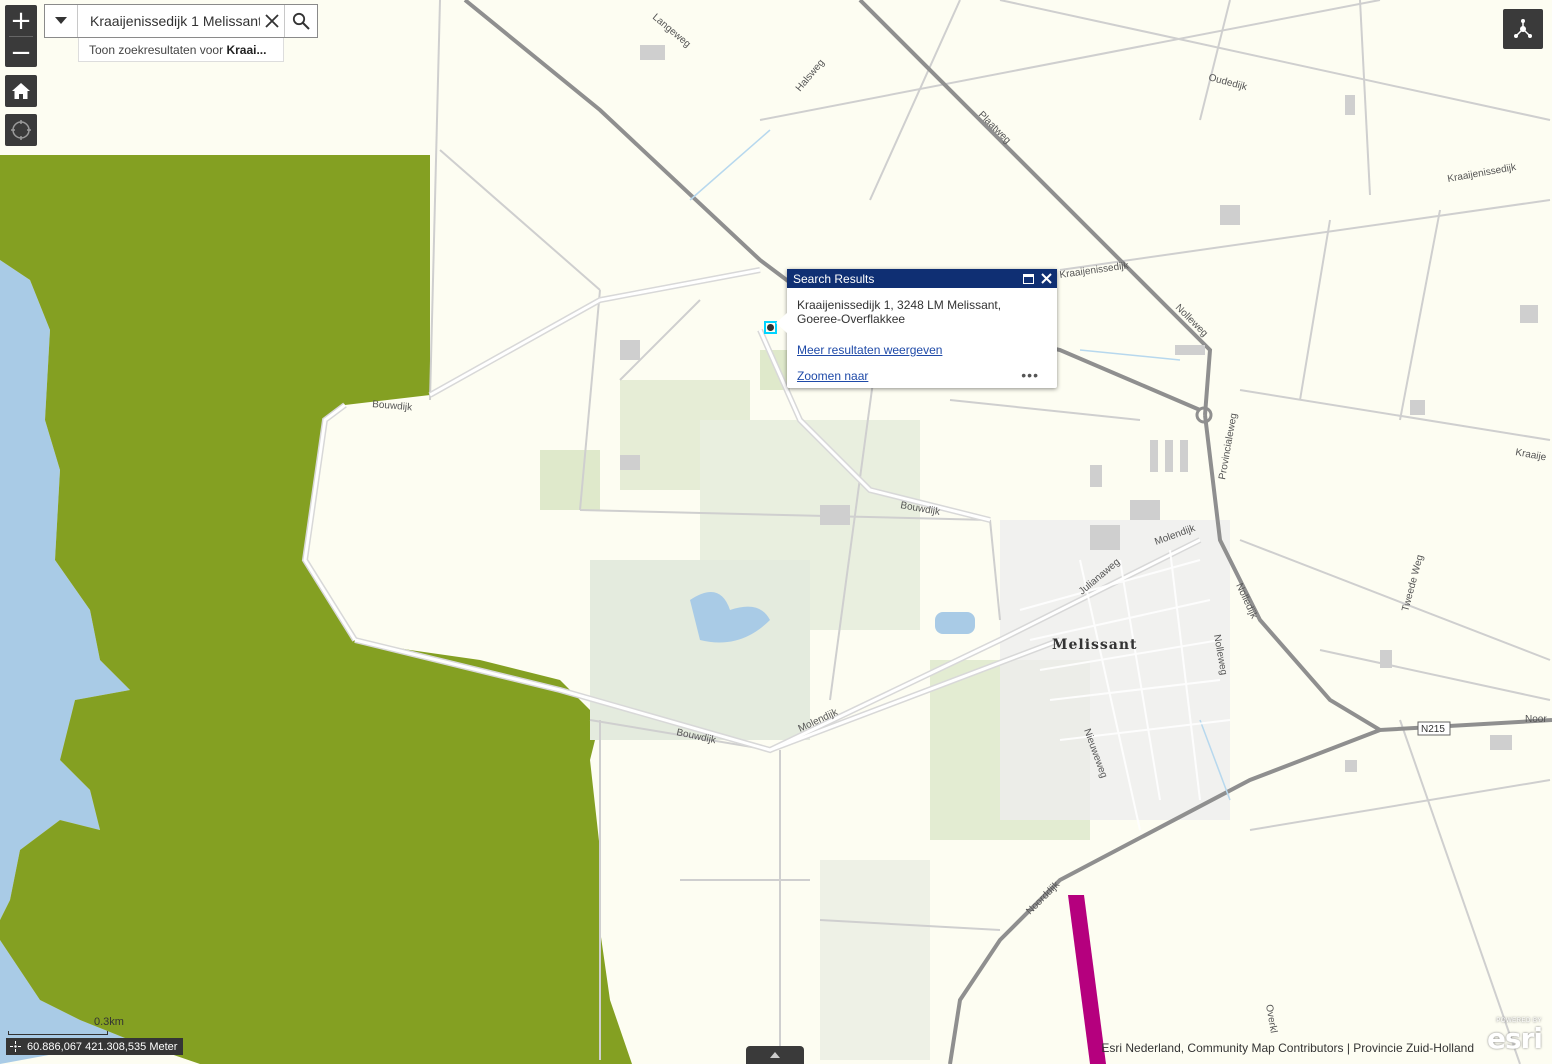 Image resolution: width=1552 pixels, height=1064 pixels. Describe the element at coordinates (21, 52) in the screenshot. I see `zoom-out-button: −` at that location.